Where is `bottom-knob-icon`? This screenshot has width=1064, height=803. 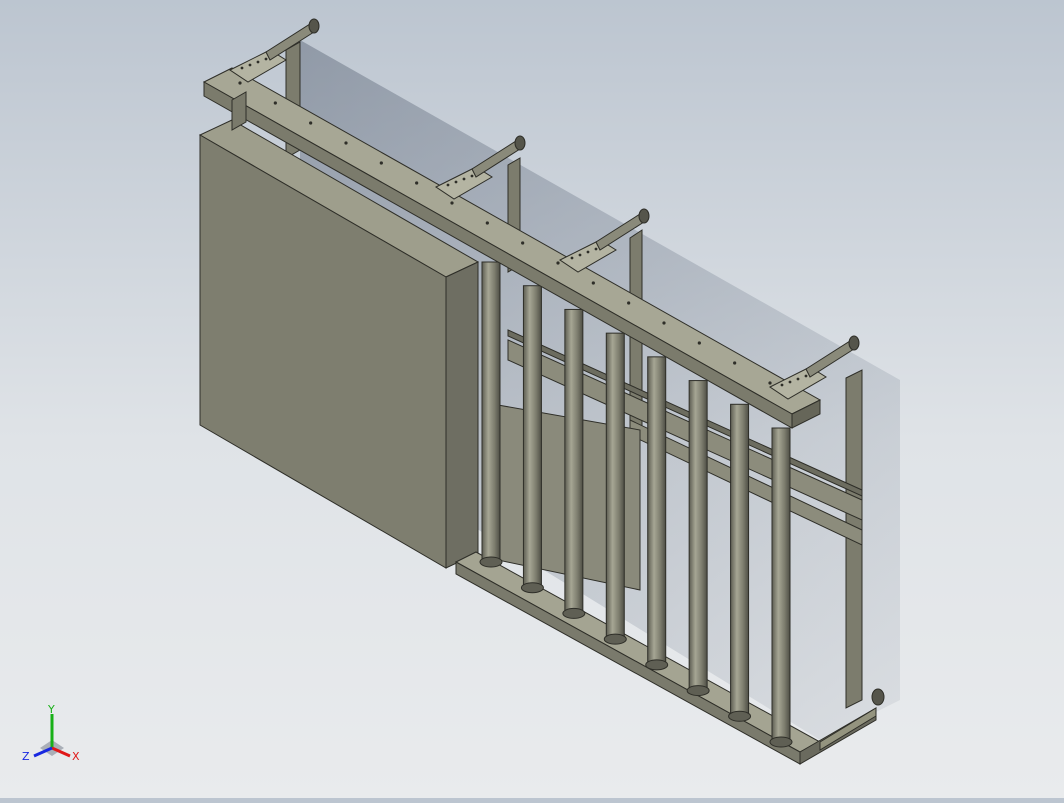
bottom-knob-icon is located at coordinates (878, 697).